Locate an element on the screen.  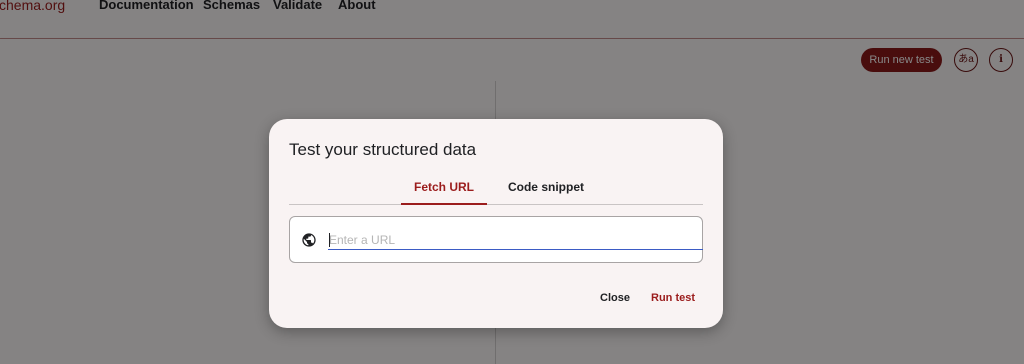
close-button: Close is located at coordinates (615, 298).